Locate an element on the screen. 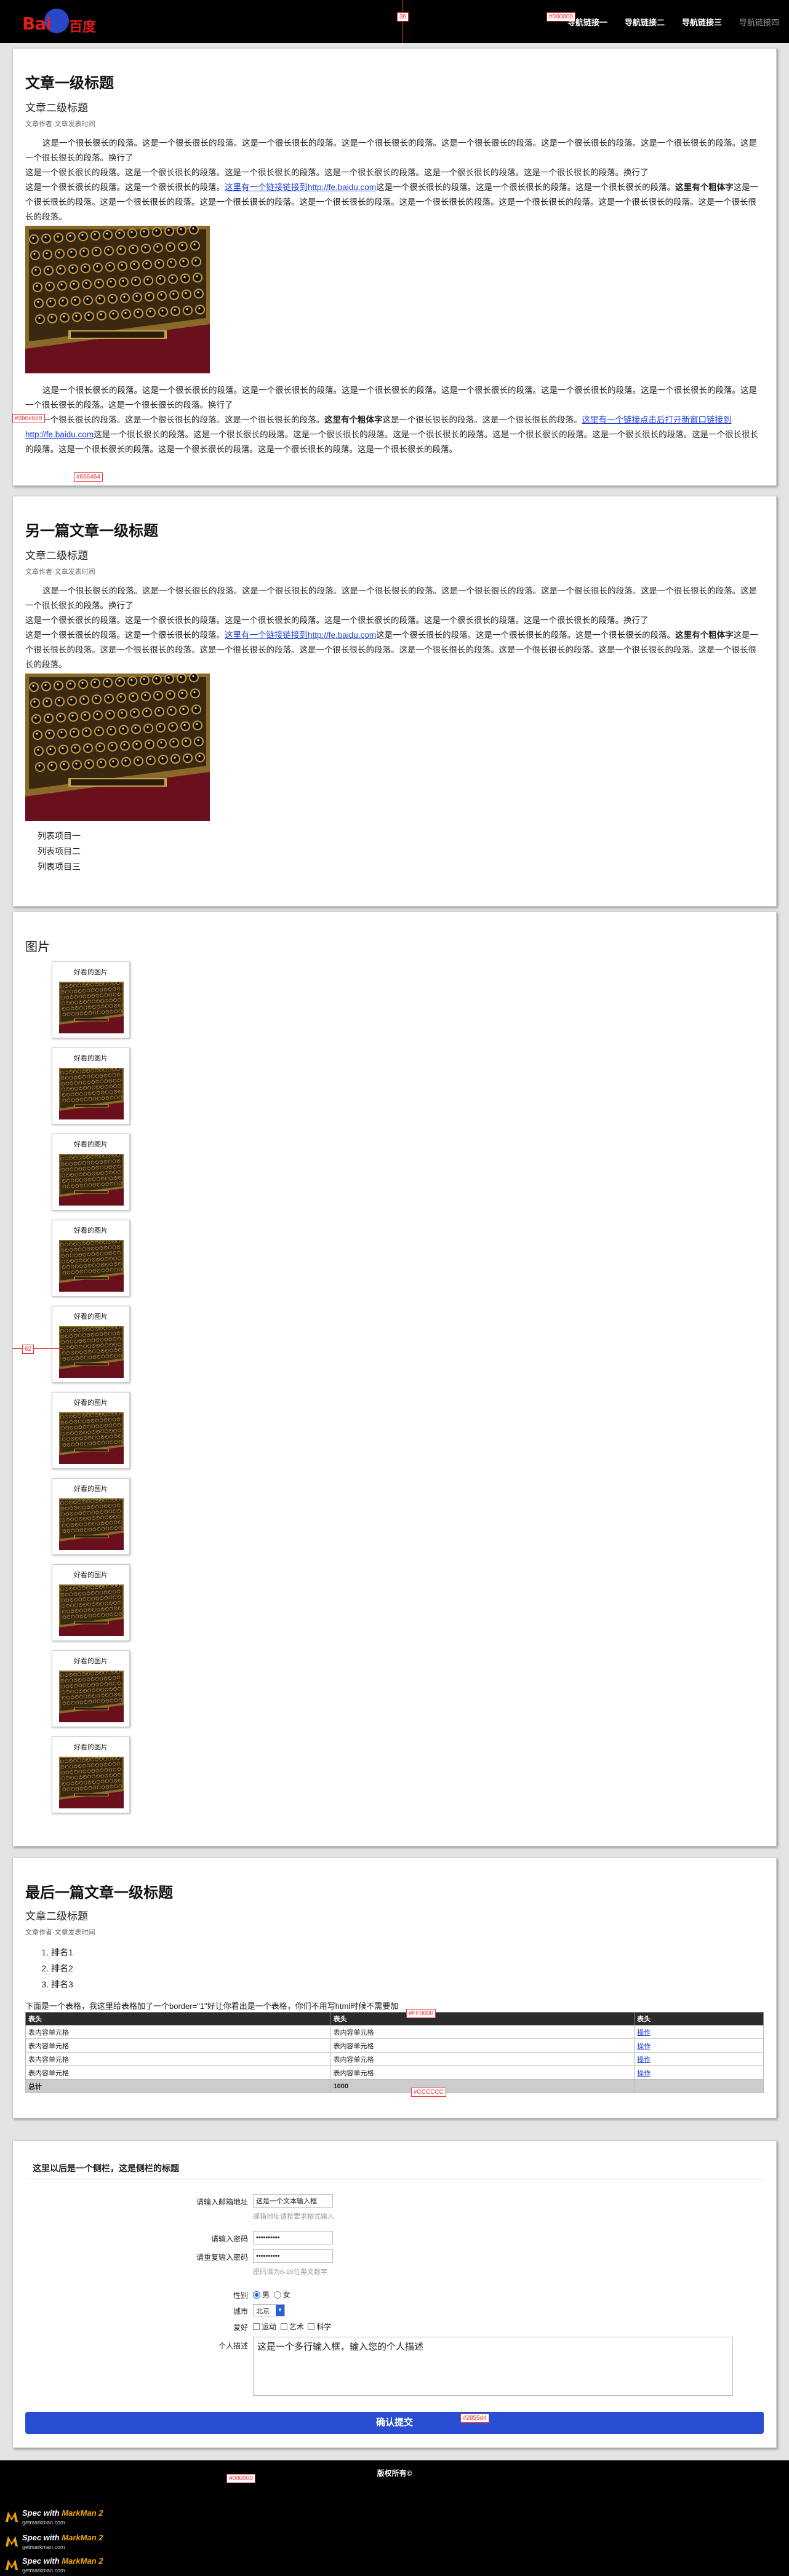 The image size is (789, 2576). gender-male-radio is located at coordinates (256, 2295).